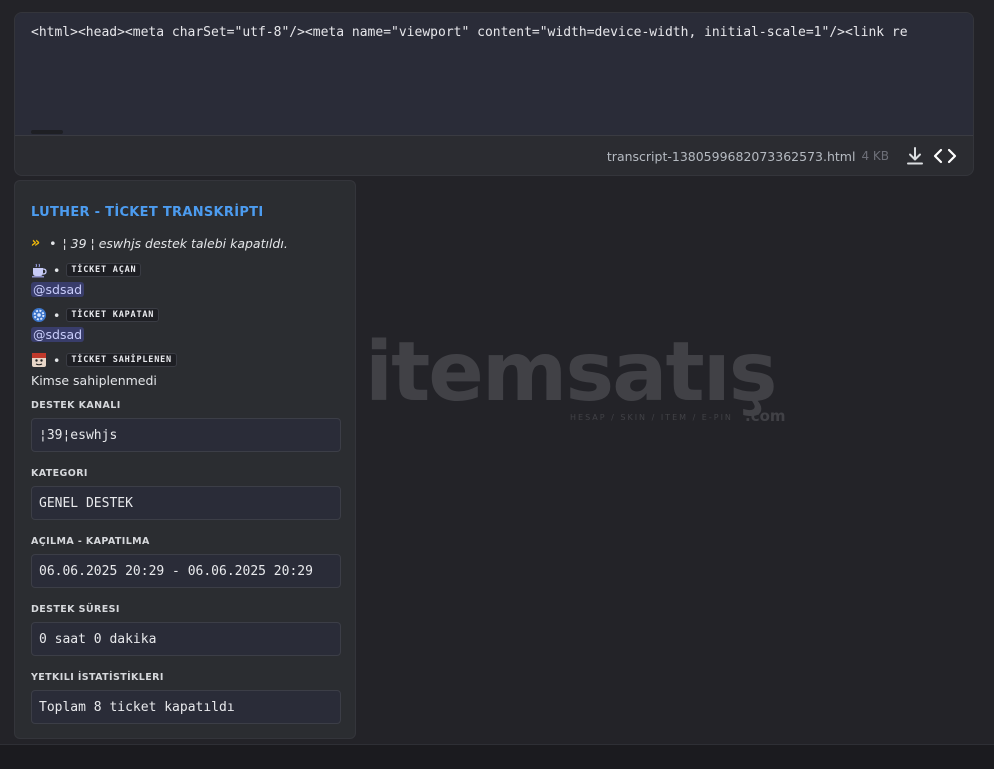 This screenshot has width=994, height=769. Describe the element at coordinates (875, 156) in the screenshot. I see `file-size: 4 KB` at that location.